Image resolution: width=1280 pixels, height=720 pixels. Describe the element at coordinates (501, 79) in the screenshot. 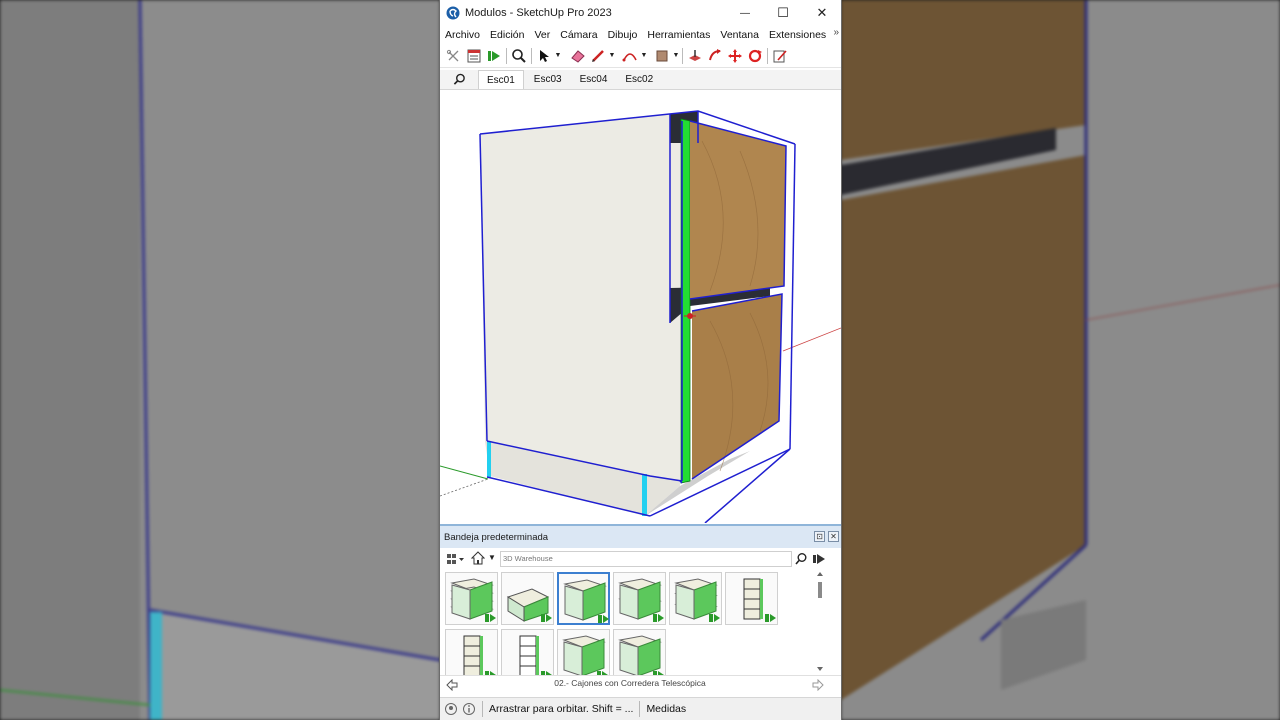

I see `tab-esc01: Esc01` at that location.